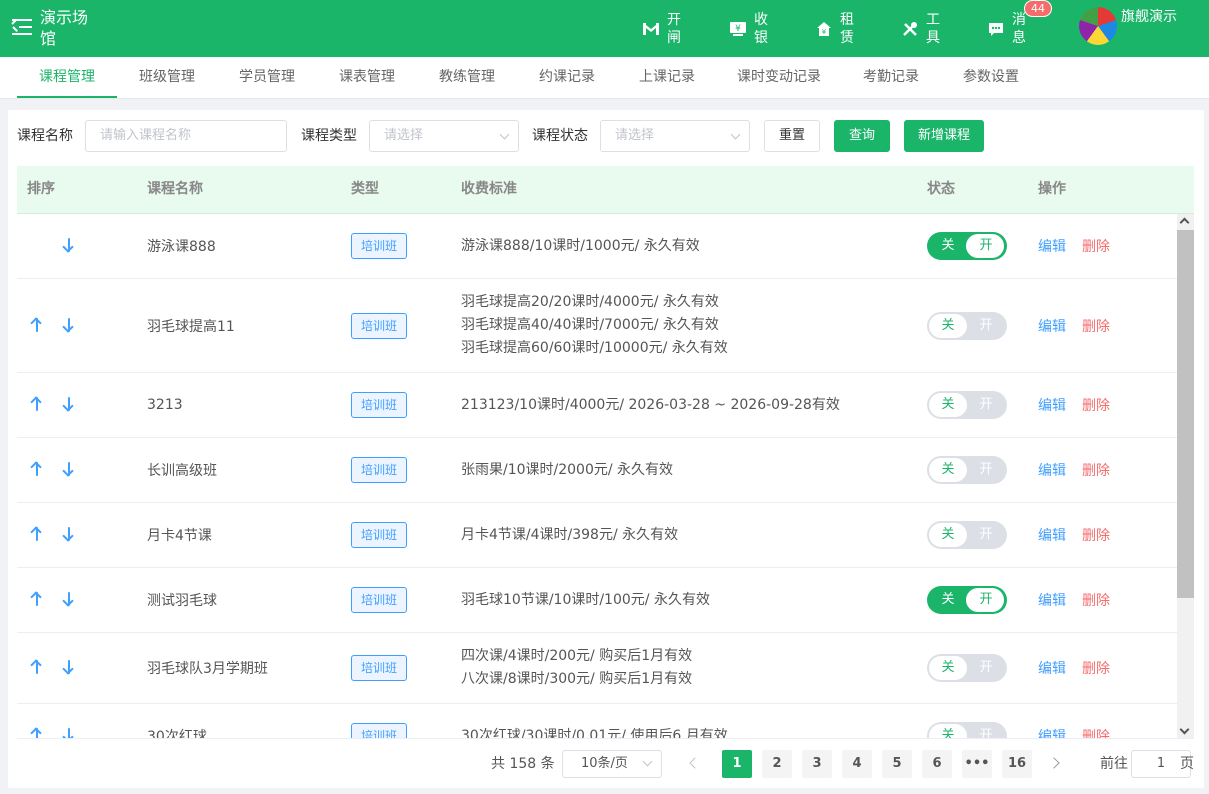 The image size is (1209, 794). I want to click on scroll-down-icon, so click(1184, 729).